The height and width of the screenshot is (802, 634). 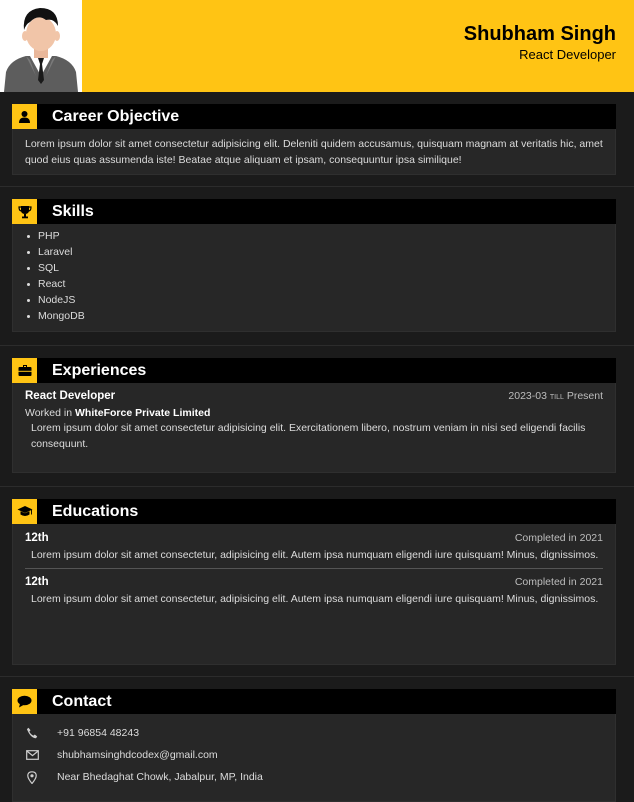 I want to click on skills-list: PHP Laravel SQL React NodeJS MongoDB, so click(x=314, y=276).